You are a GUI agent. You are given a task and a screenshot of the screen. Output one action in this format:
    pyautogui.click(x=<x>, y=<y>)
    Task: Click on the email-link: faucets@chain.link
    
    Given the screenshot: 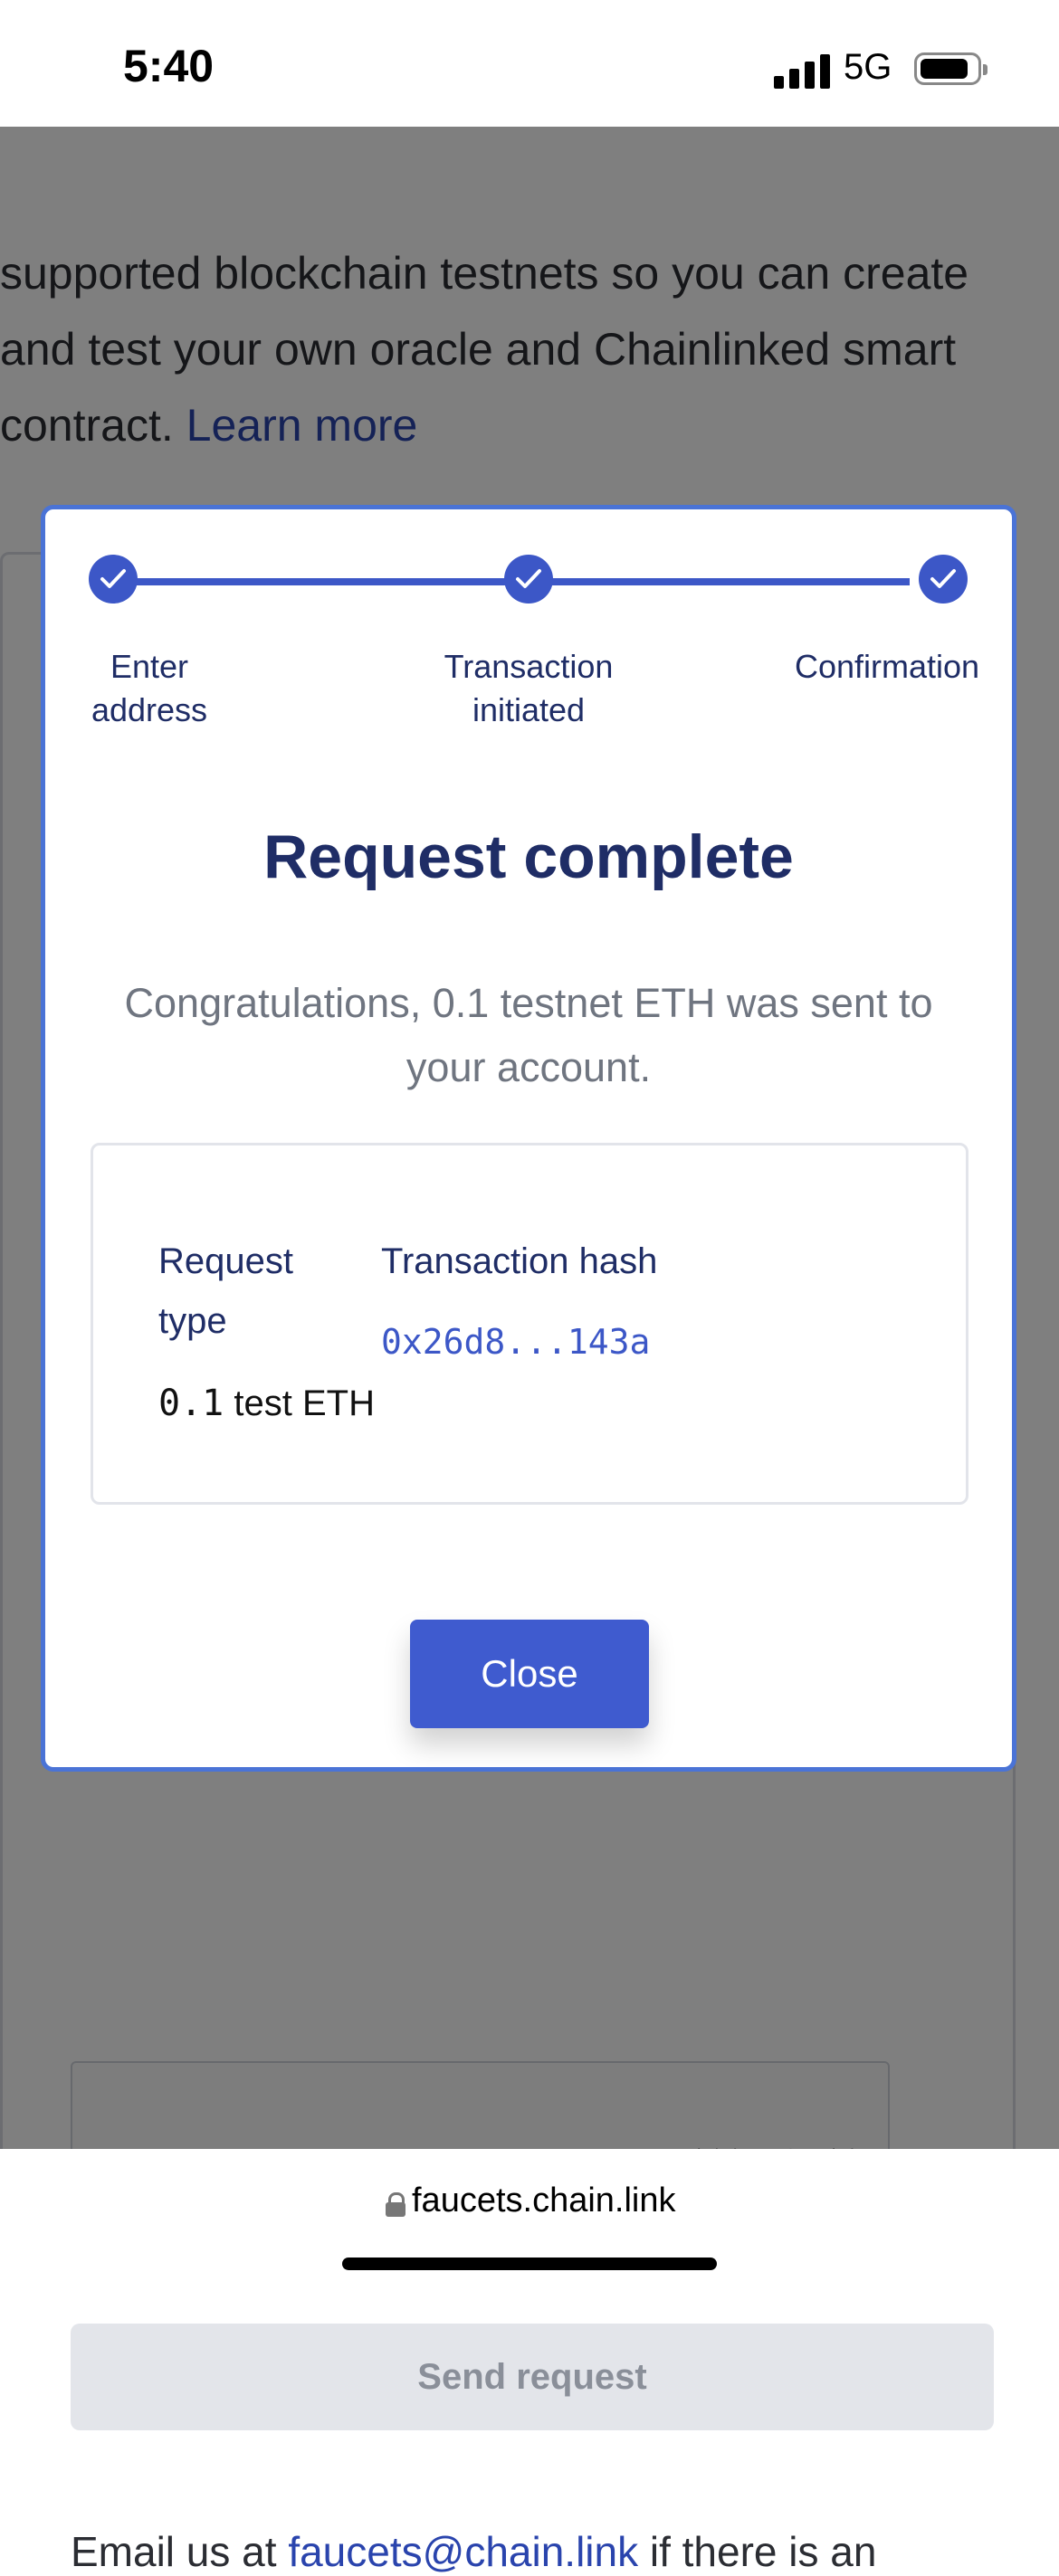 What is the action you would take?
    pyautogui.click(x=463, y=2551)
    